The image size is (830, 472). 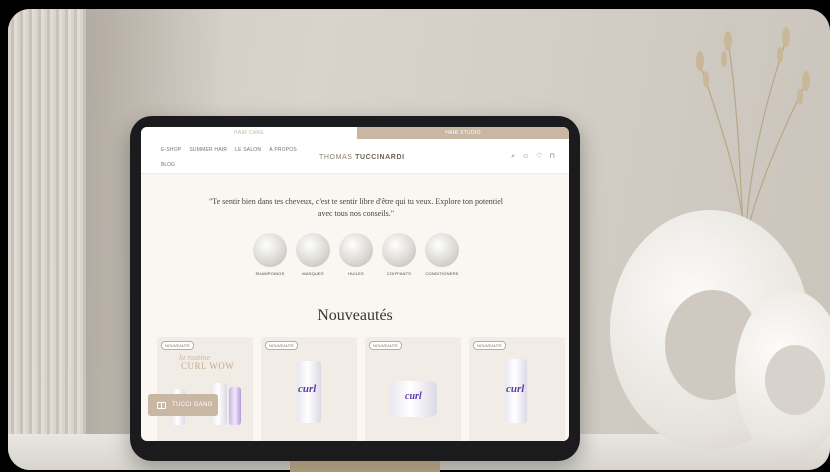 What do you see at coordinates (753, 128) in the screenshot?
I see `dried-grass-decoration` at bounding box center [753, 128].